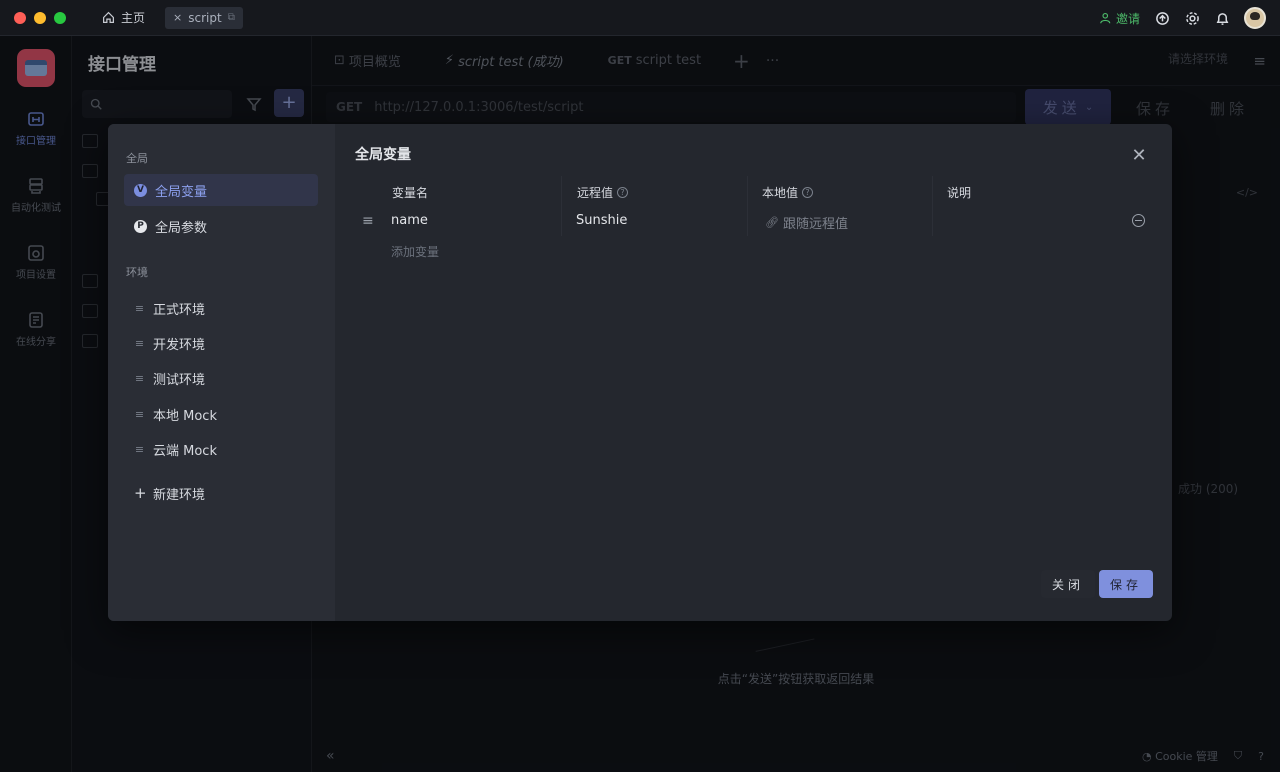 The image size is (1280, 772). I want to click on maximize-window-button, so click(60, 17).